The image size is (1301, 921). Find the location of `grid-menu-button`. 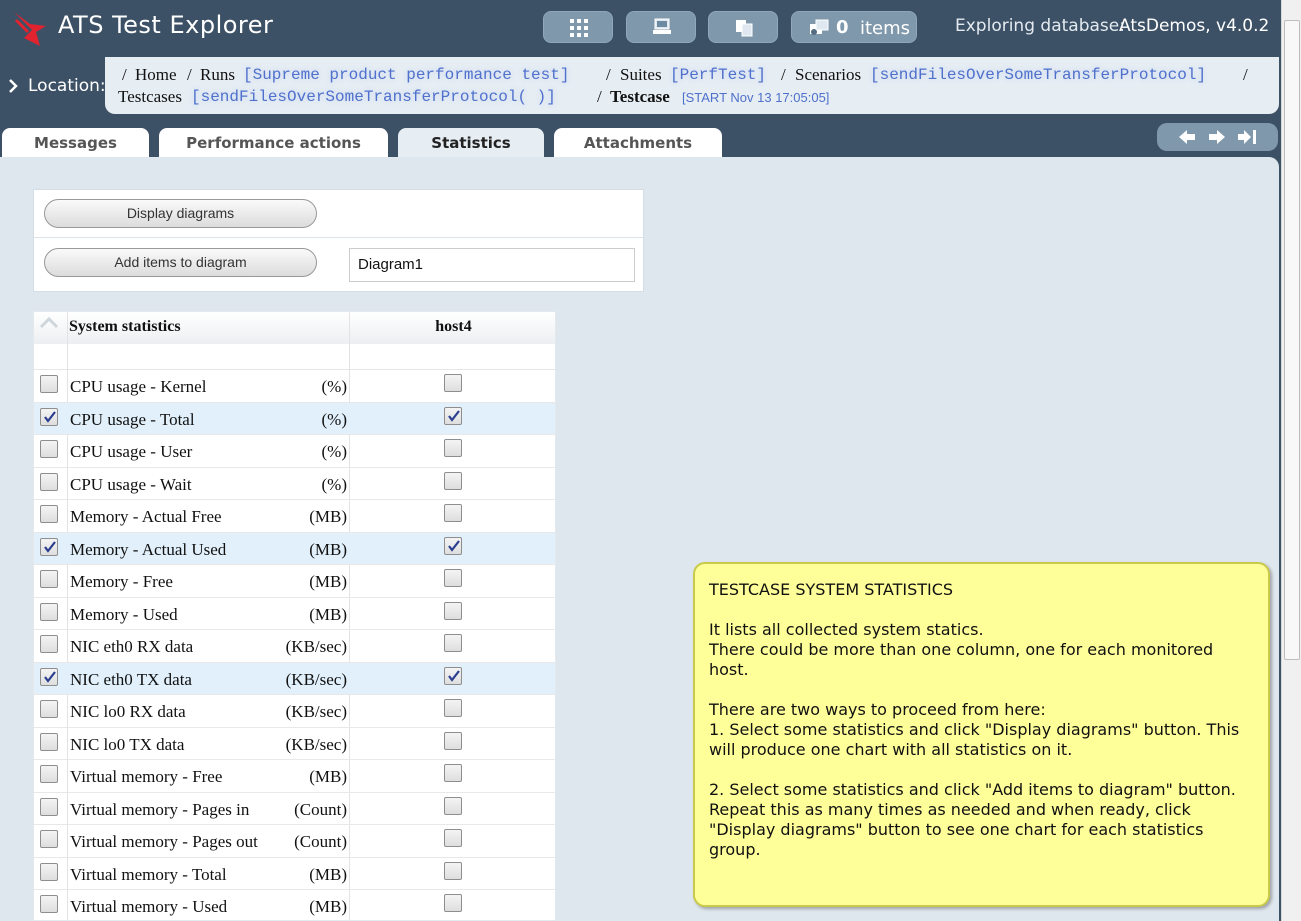

grid-menu-button is located at coordinates (578, 27).